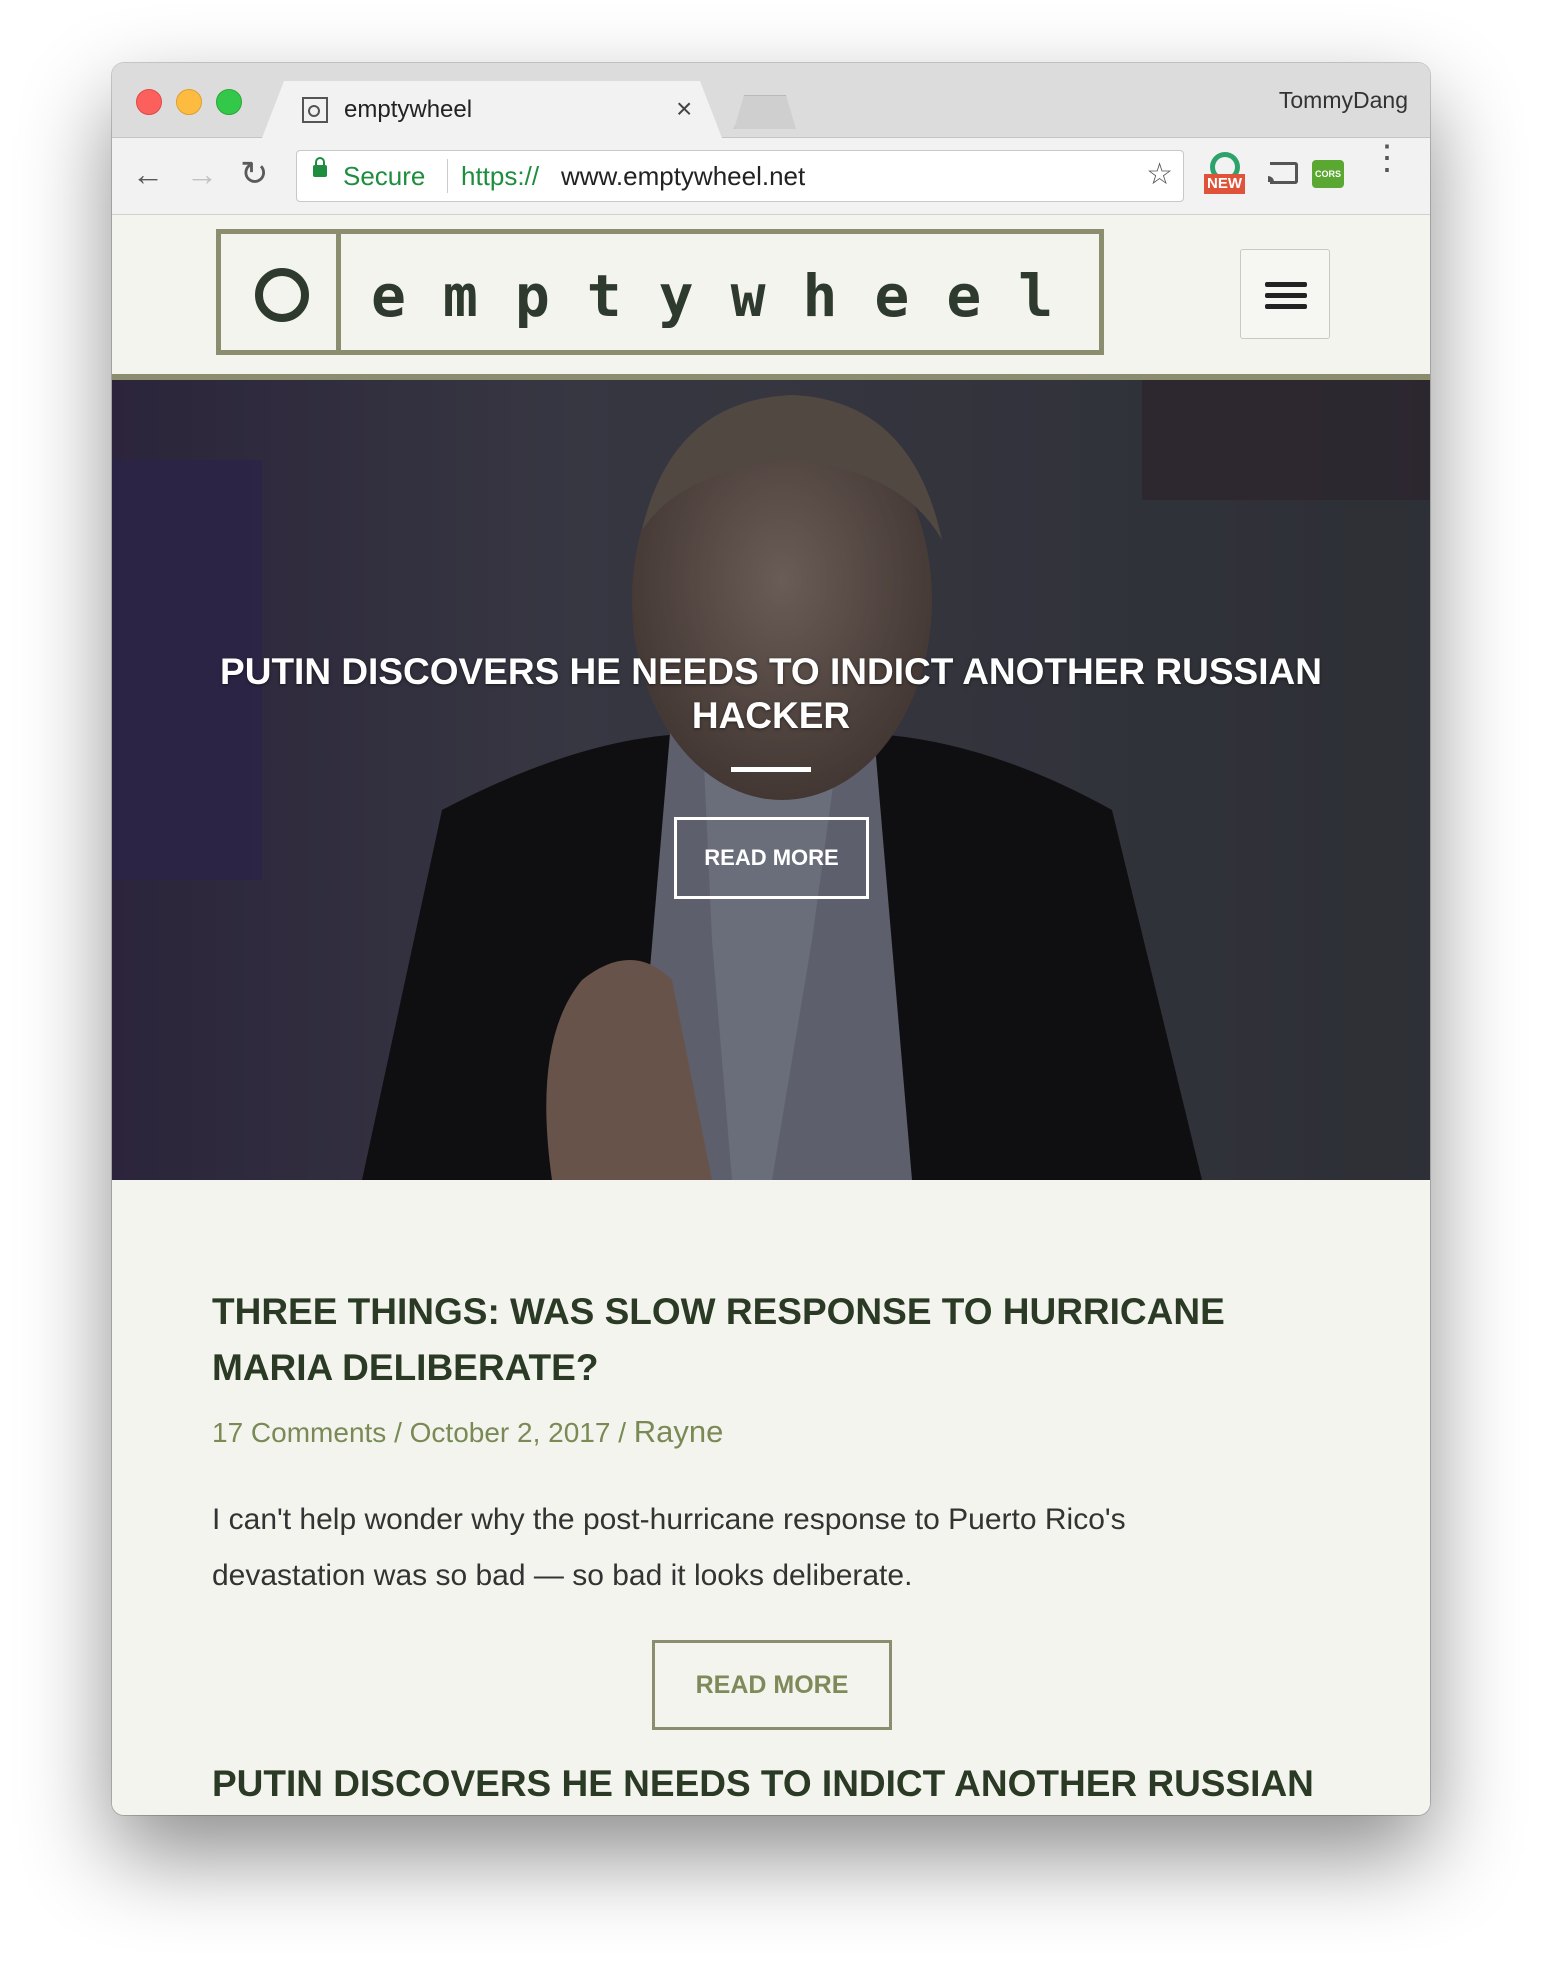  Describe the element at coordinates (408, 109) in the screenshot. I see `tab-title: emptywheel` at that location.